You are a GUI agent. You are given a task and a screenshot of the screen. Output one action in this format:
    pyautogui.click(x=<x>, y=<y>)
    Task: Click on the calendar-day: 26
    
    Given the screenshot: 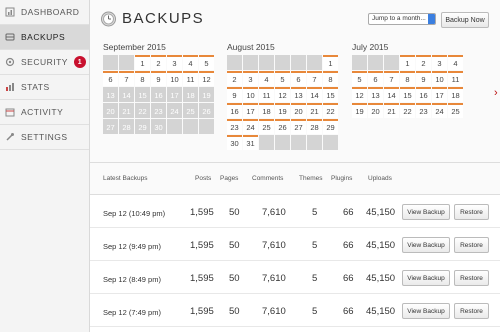 What is the action you would take?
    pyautogui.click(x=282, y=126)
    